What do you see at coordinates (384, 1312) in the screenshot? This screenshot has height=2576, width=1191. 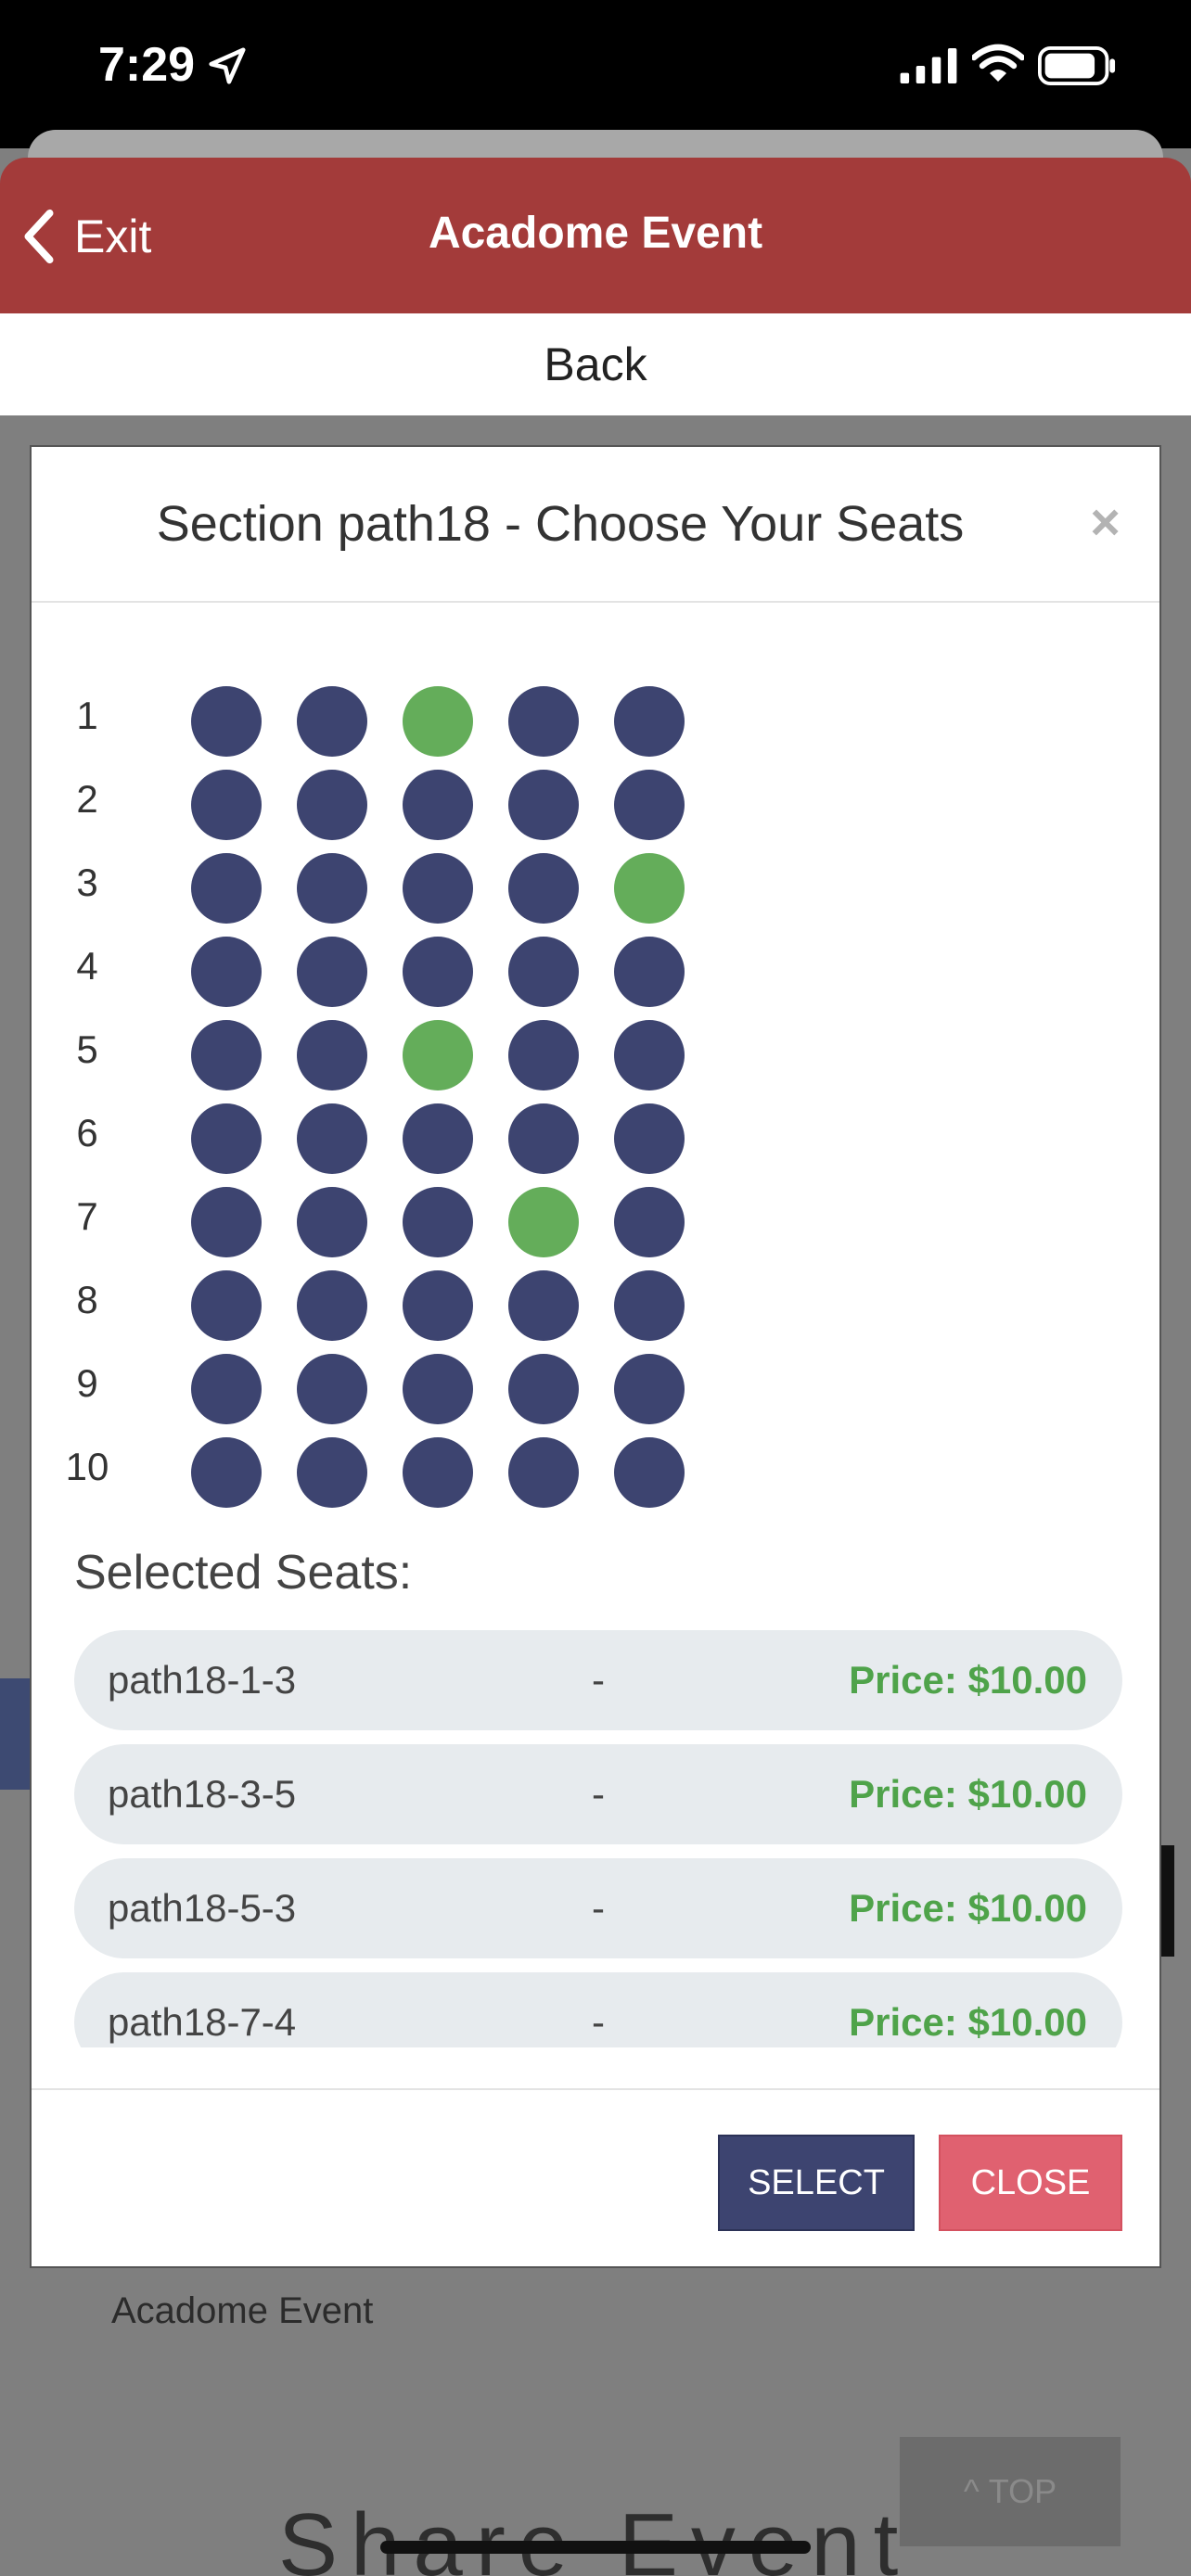 I see `seat-row: 8` at bounding box center [384, 1312].